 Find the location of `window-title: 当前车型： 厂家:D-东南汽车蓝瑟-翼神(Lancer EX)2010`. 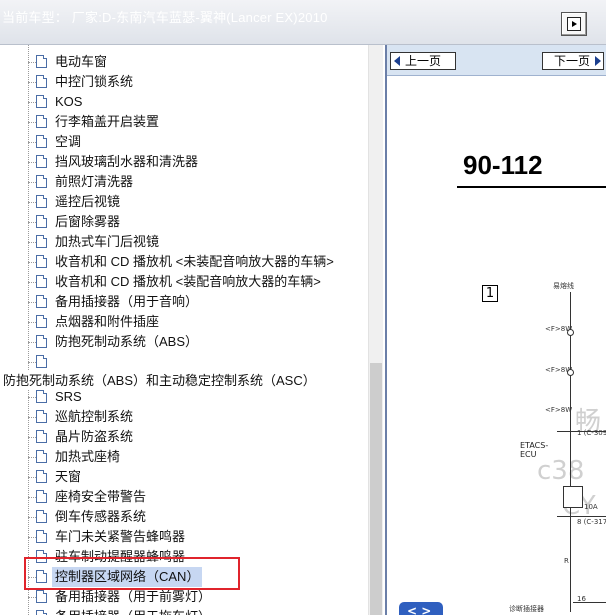

window-title: 当前车型： 厂家:D-东南汽车蓝瑟-翼神(Lancer EX)2010 is located at coordinates (165, 17).